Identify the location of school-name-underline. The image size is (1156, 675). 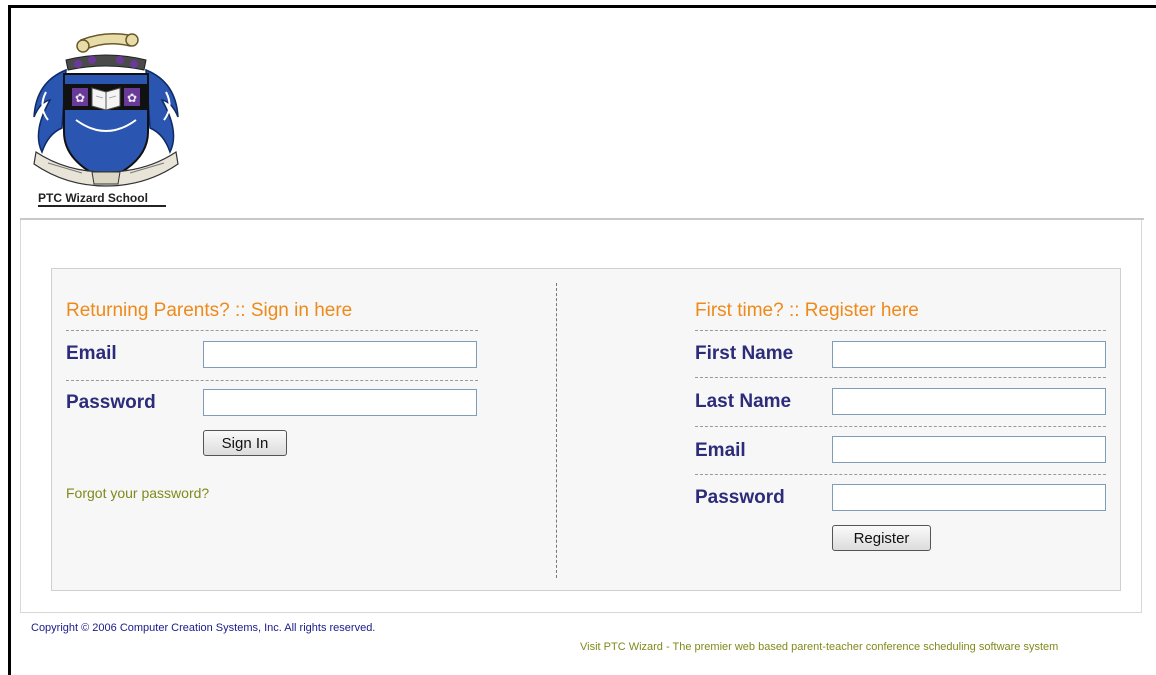
(102, 206).